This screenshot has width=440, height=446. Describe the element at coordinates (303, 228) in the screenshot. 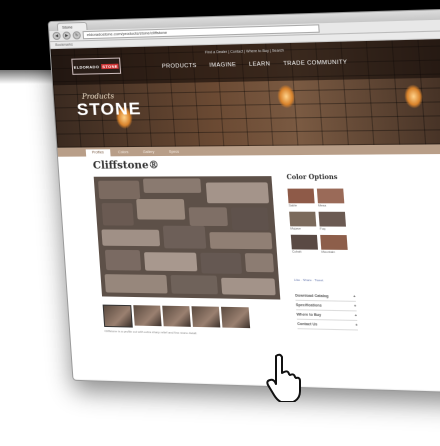

I see `swatch-label: Mojave` at that location.